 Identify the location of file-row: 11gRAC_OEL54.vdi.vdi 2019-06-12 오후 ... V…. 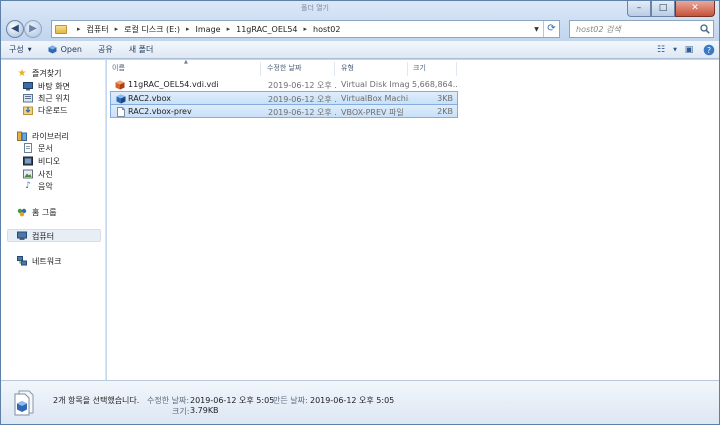
(284, 85).